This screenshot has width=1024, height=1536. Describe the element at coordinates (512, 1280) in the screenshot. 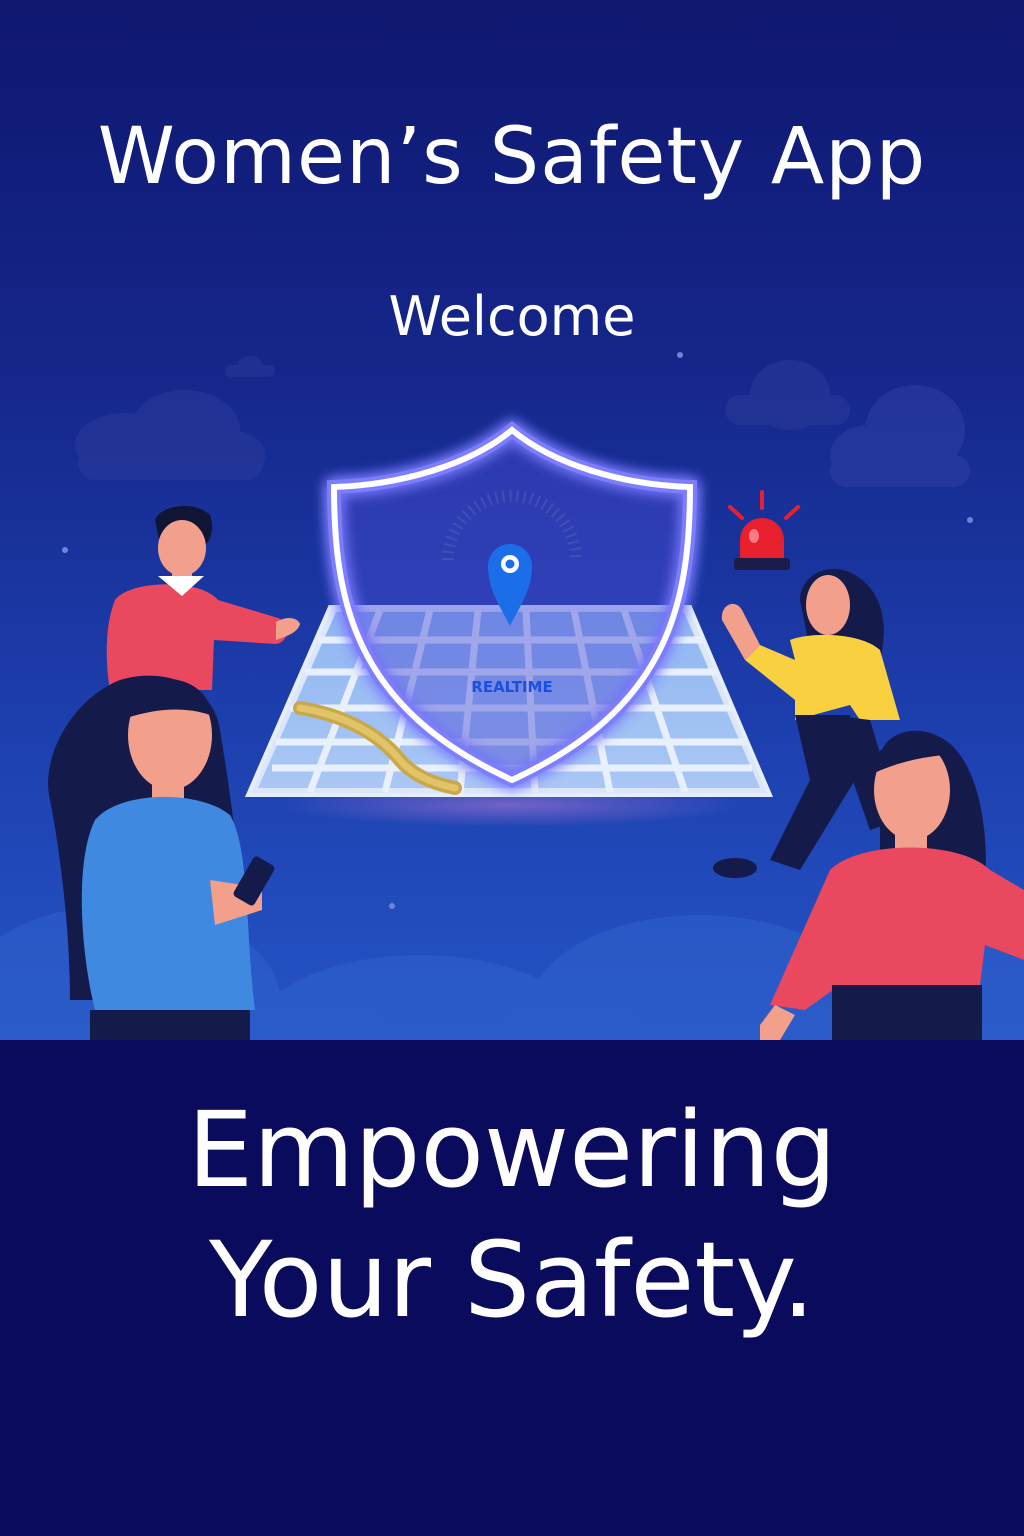

I see `tagline-line-2: Your Safety.` at that location.